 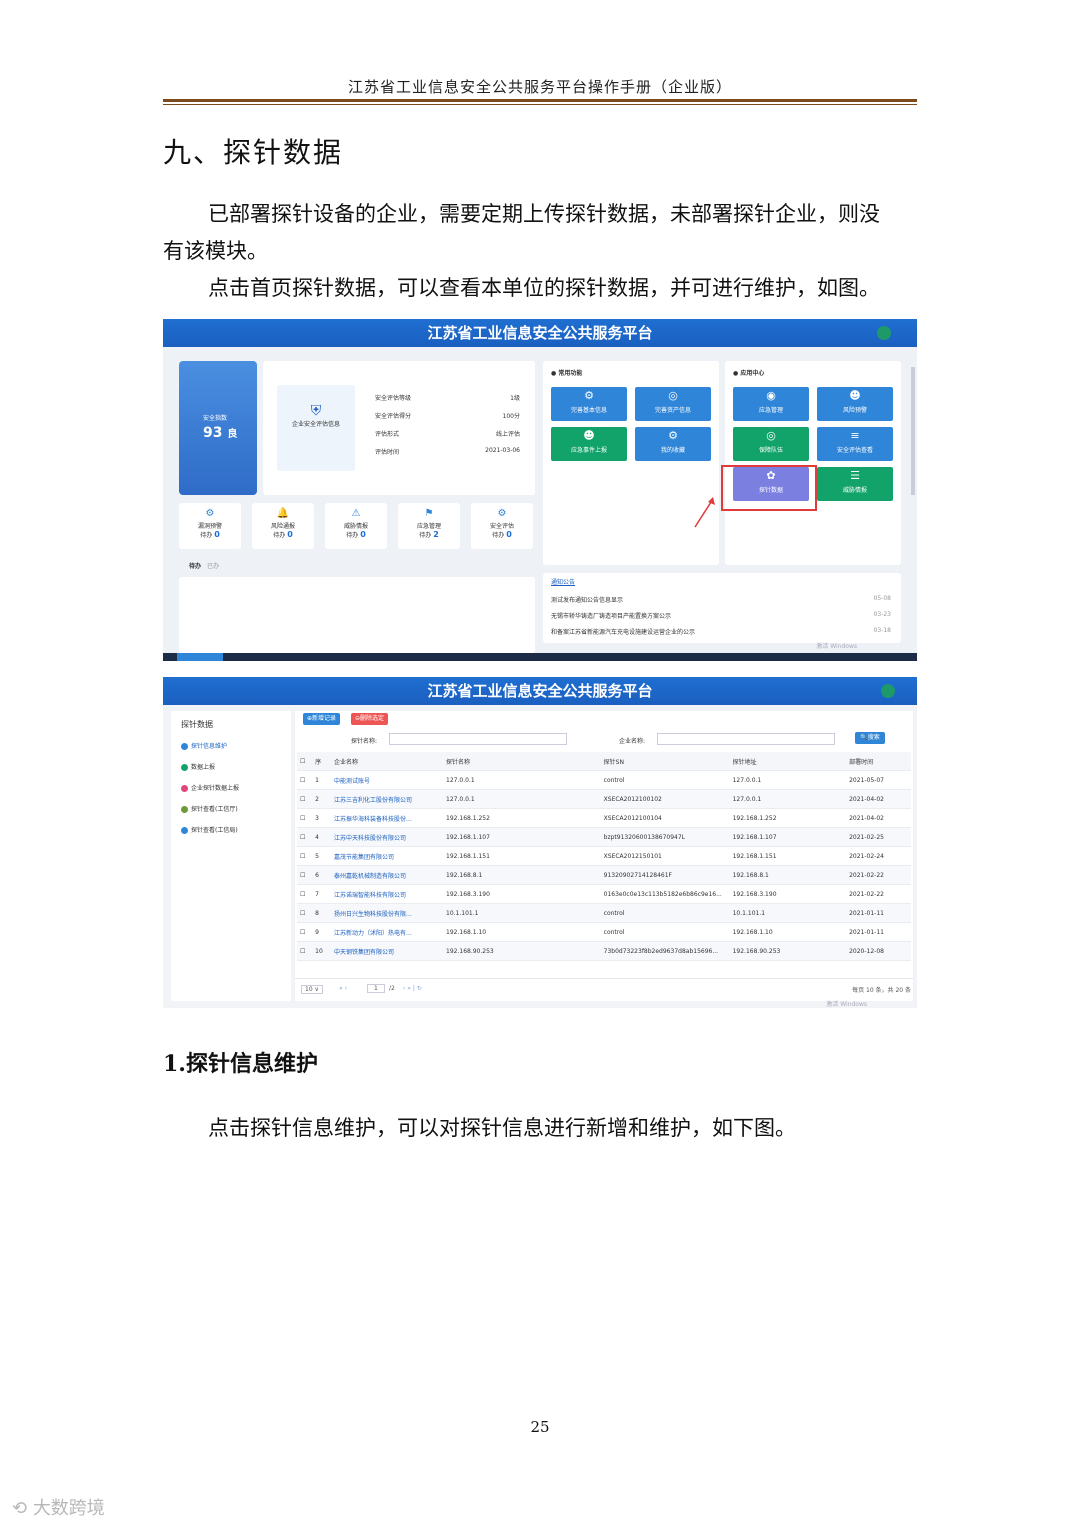 What do you see at coordinates (370, 719) in the screenshot?
I see `delete-selected-button: ⊖删除选定` at bounding box center [370, 719].